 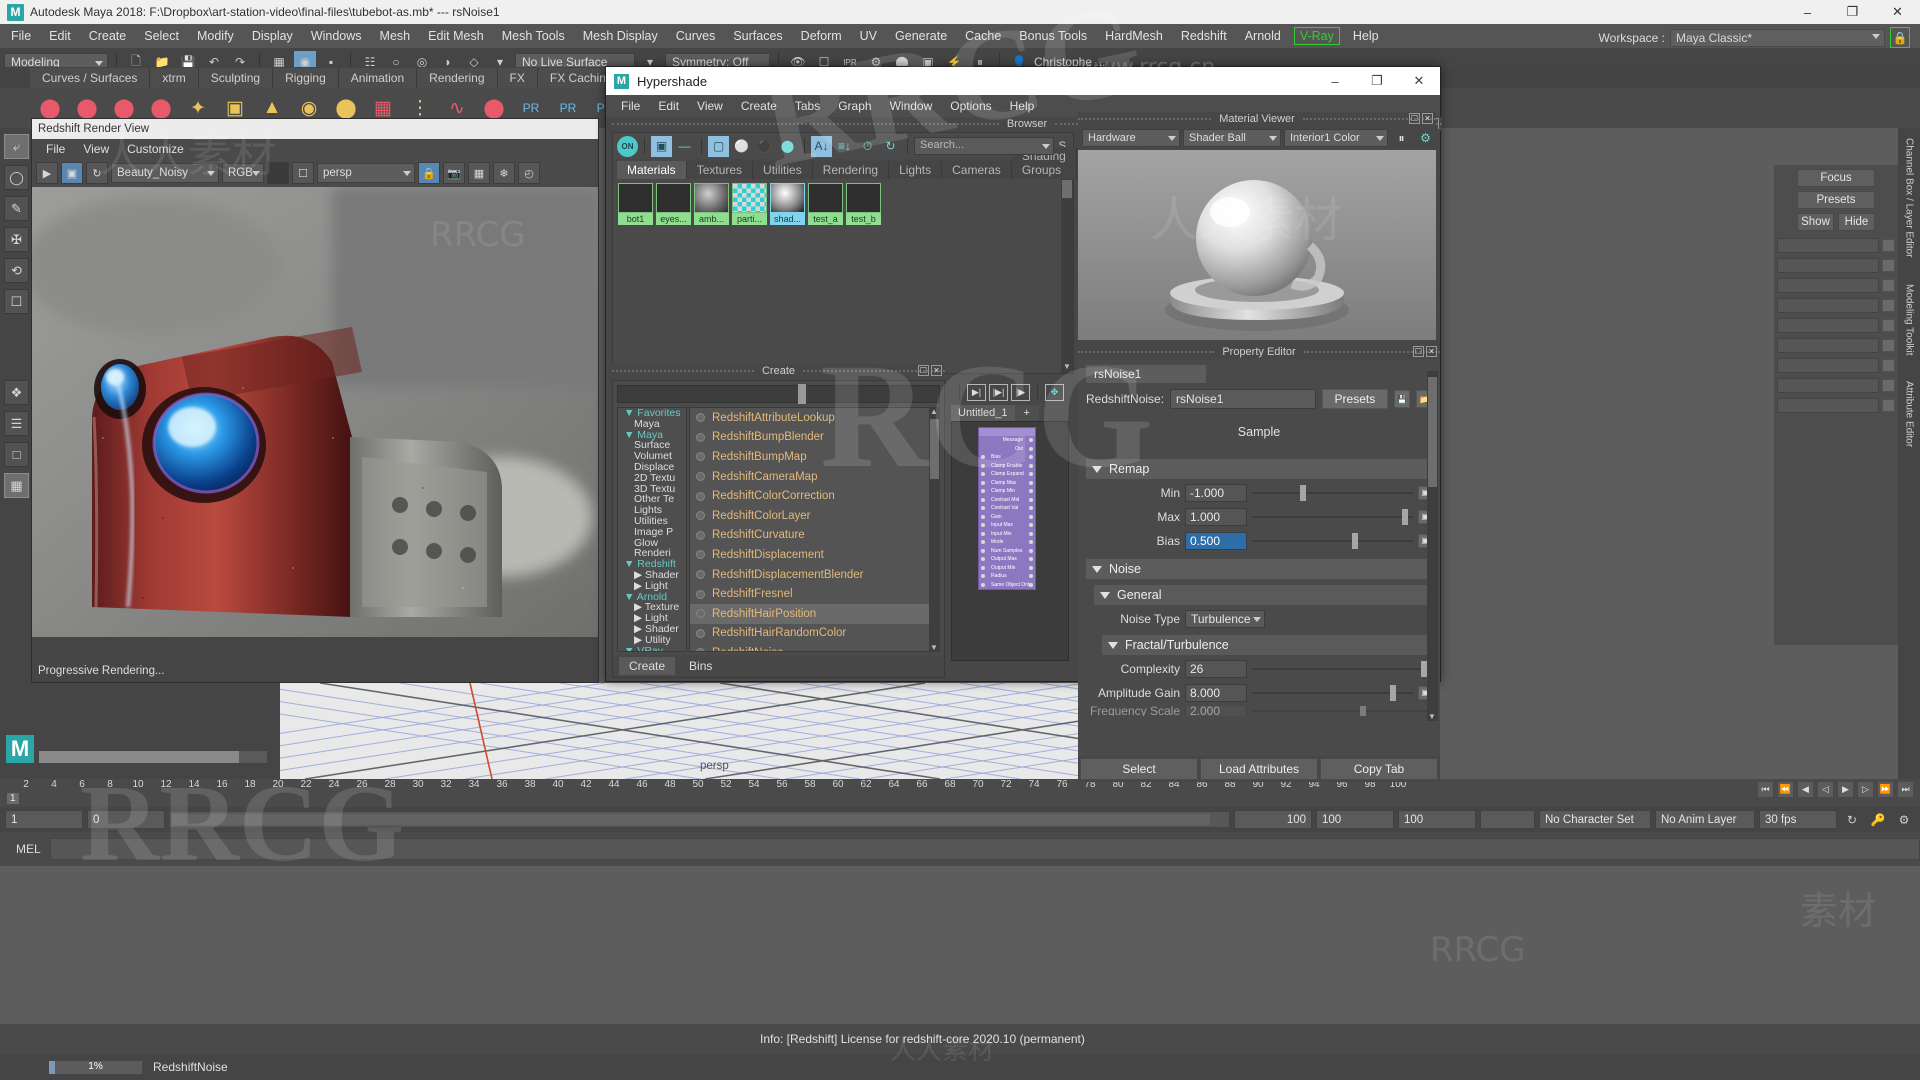 What do you see at coordinates (1267, 645) in the screenshot?
I see `section-fractal-turbulence: Fractal/Turbulence` at bounding box center [1267, 645].